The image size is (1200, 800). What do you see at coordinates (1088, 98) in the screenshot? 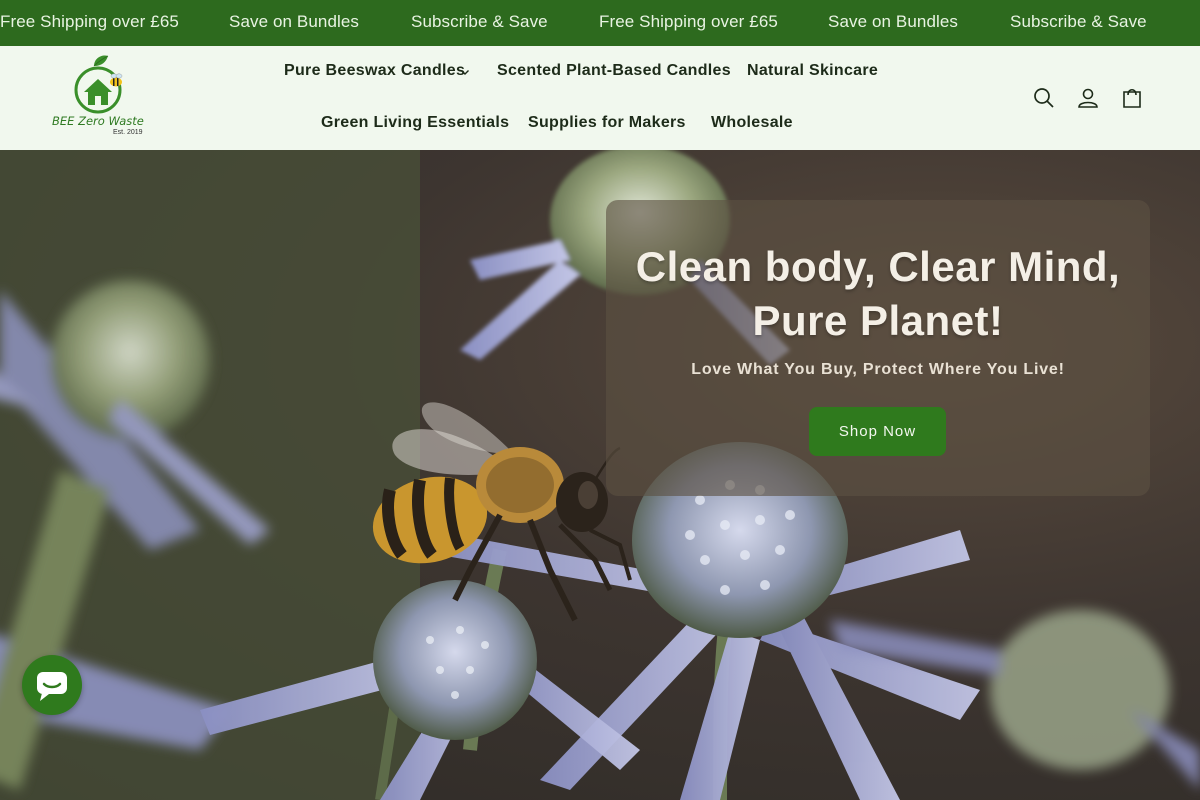
I see `account-icon` at bounding box center [1088, 98].